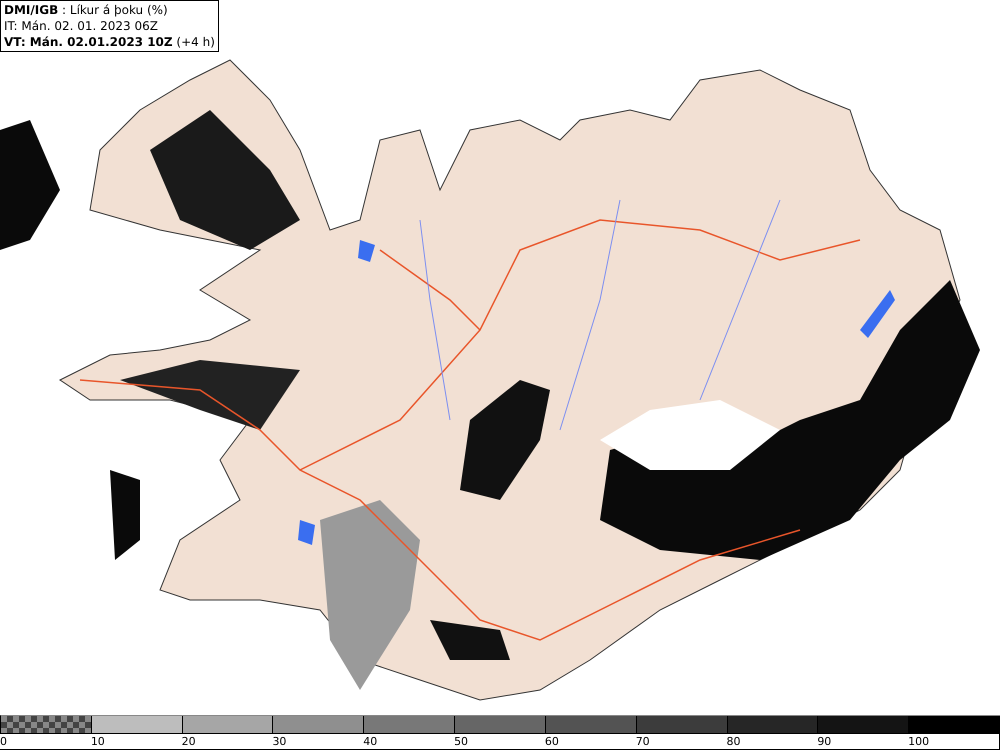 This screenshot has width=1000, height=750. What do you see at coordinates (462, 741) in the screenshot?
I see `legend-label: 50` at bounding box center [462, 741].